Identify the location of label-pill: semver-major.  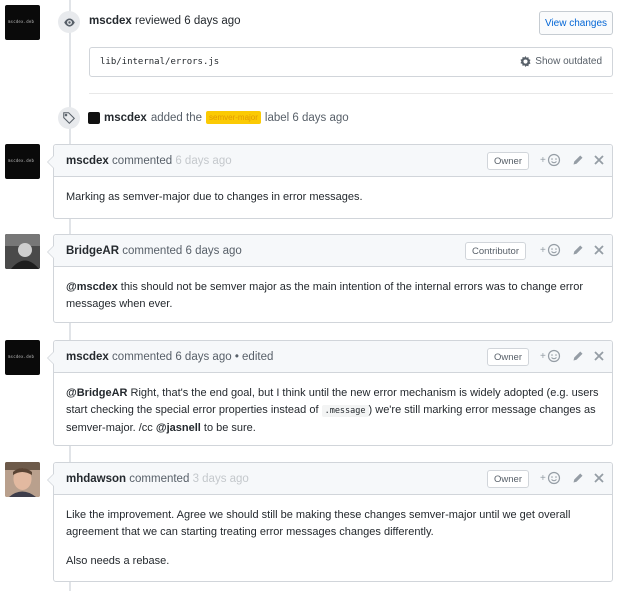
(233, 117).